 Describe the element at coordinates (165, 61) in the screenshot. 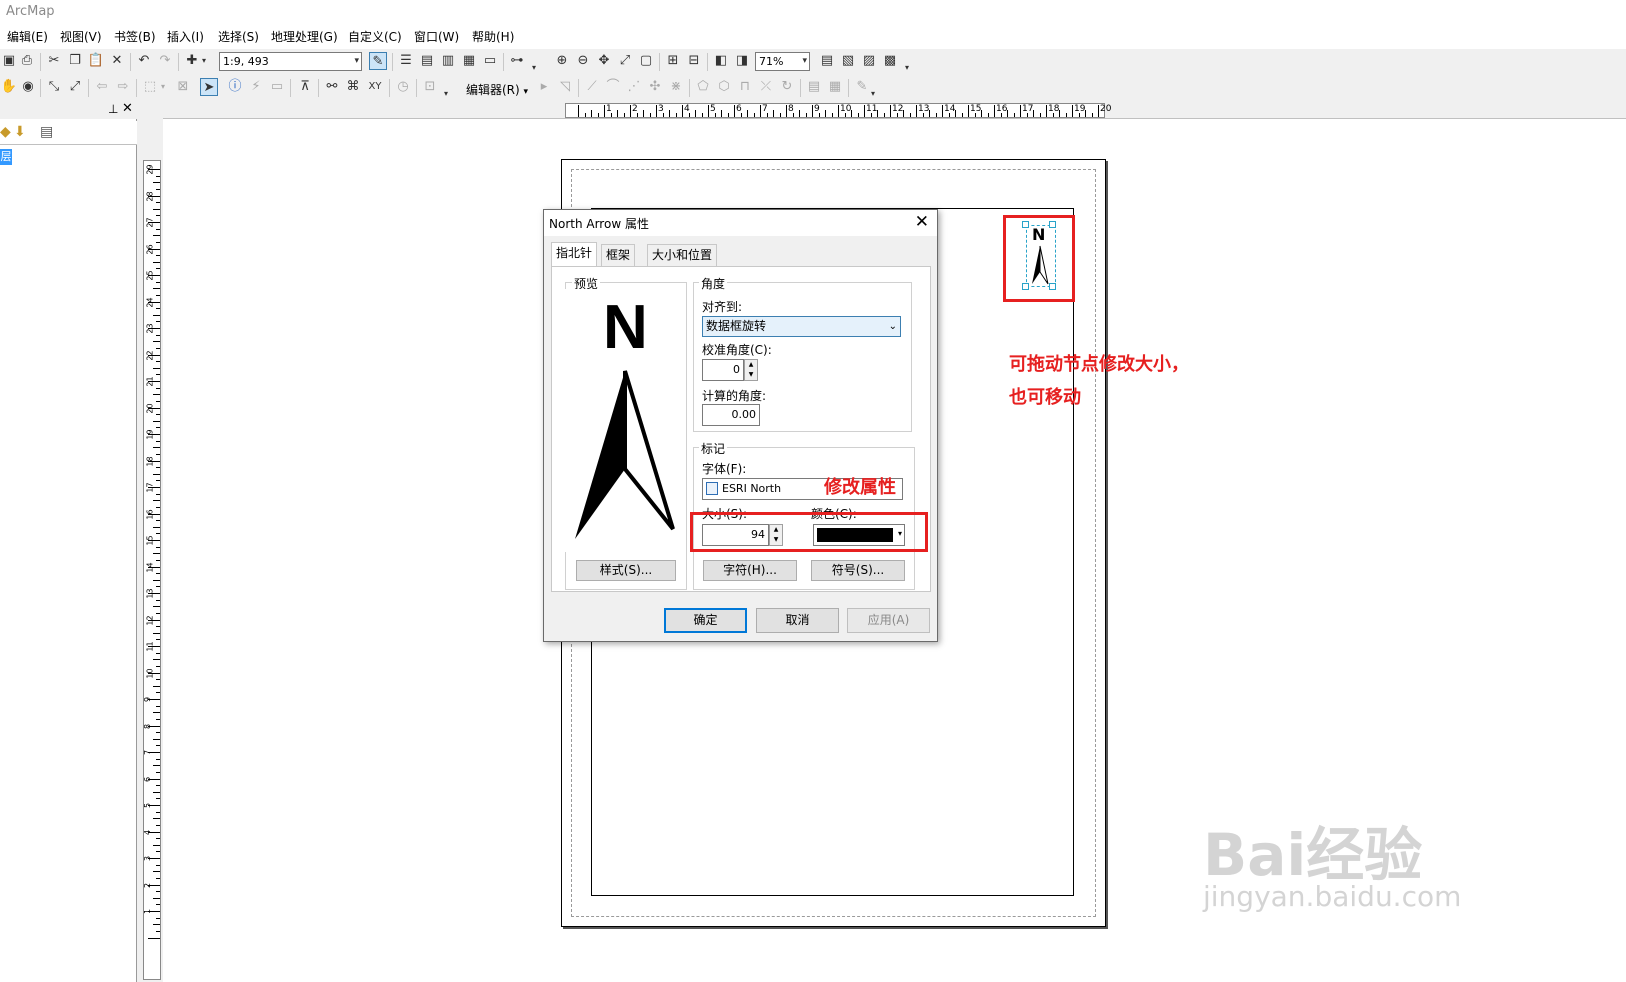

I see `redo-icon: ↷` at that location.